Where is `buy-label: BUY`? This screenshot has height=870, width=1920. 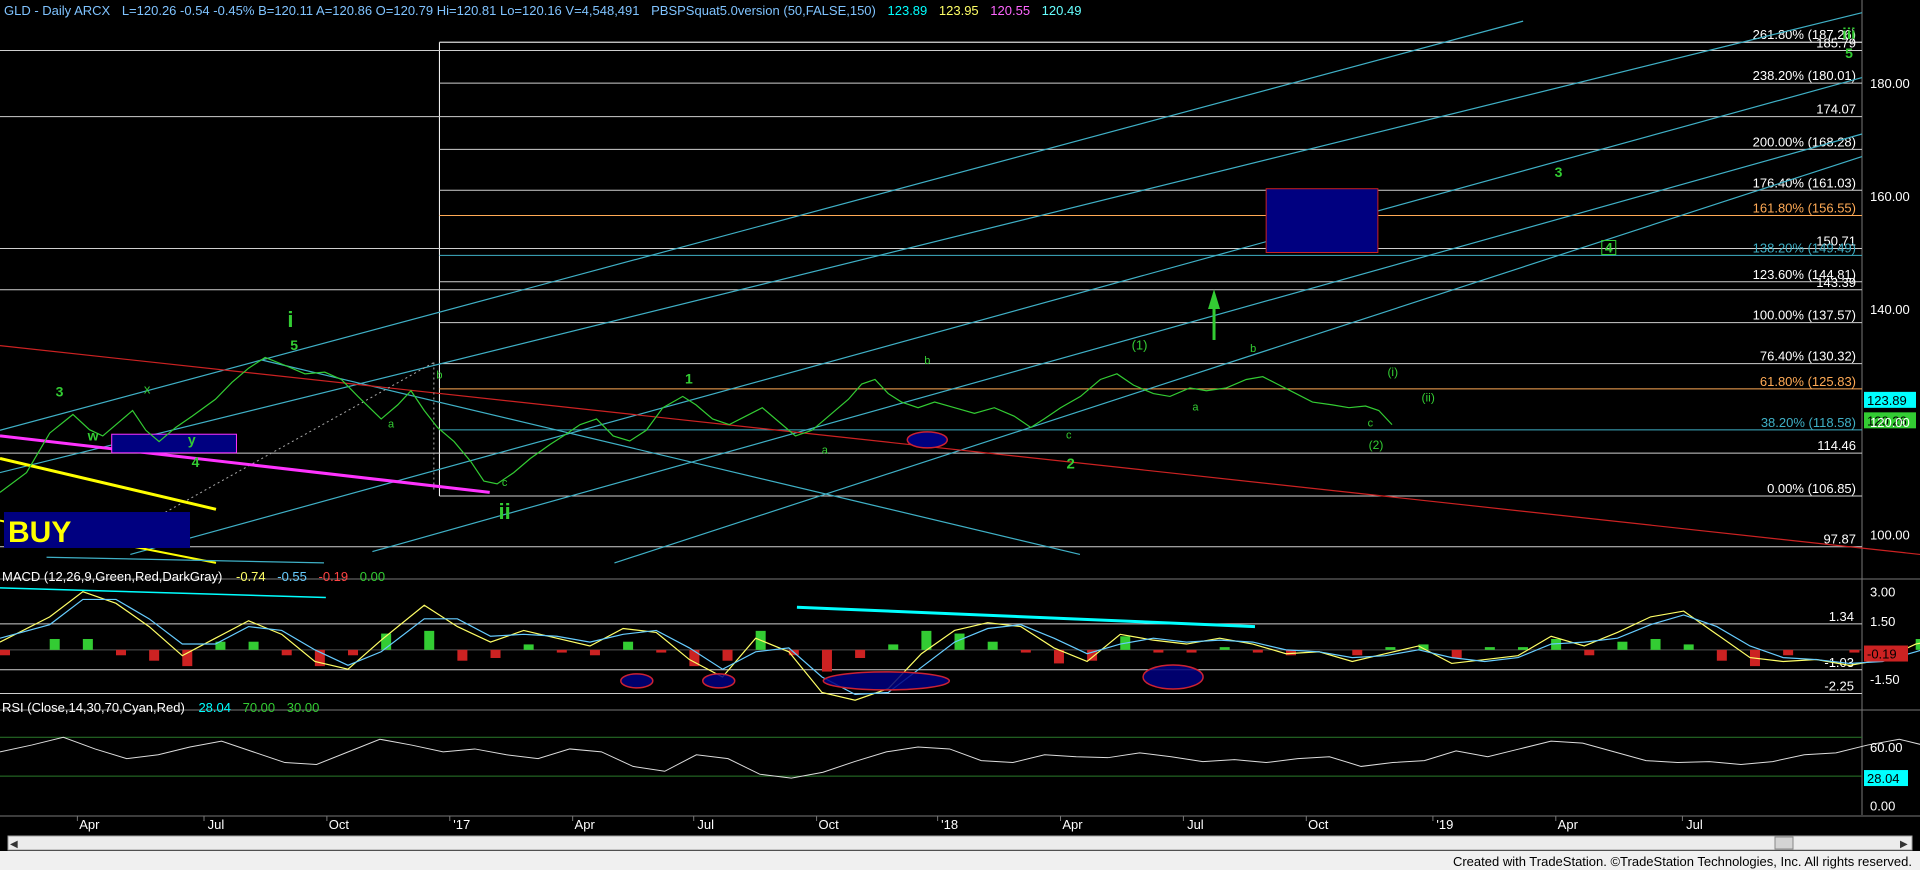
buy-label: BUY is located at coordinates (39, 532).